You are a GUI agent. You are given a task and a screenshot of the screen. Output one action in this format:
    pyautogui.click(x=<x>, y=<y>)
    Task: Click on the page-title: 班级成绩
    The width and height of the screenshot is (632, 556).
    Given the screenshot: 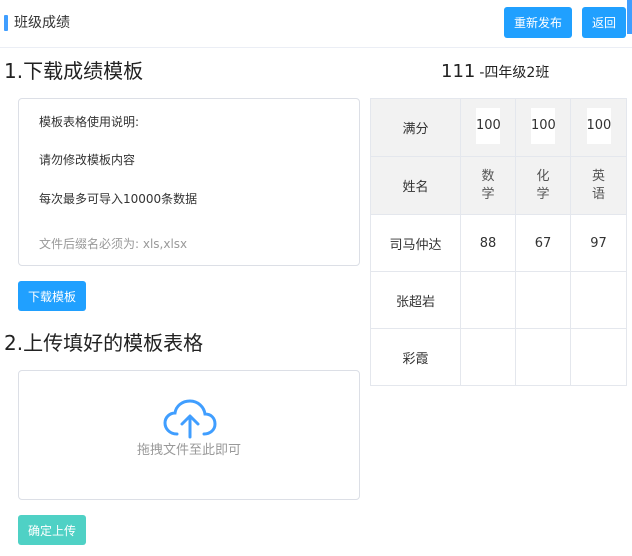 What is the action you would take?
    pyautogui.click(x=42, y=23)
    